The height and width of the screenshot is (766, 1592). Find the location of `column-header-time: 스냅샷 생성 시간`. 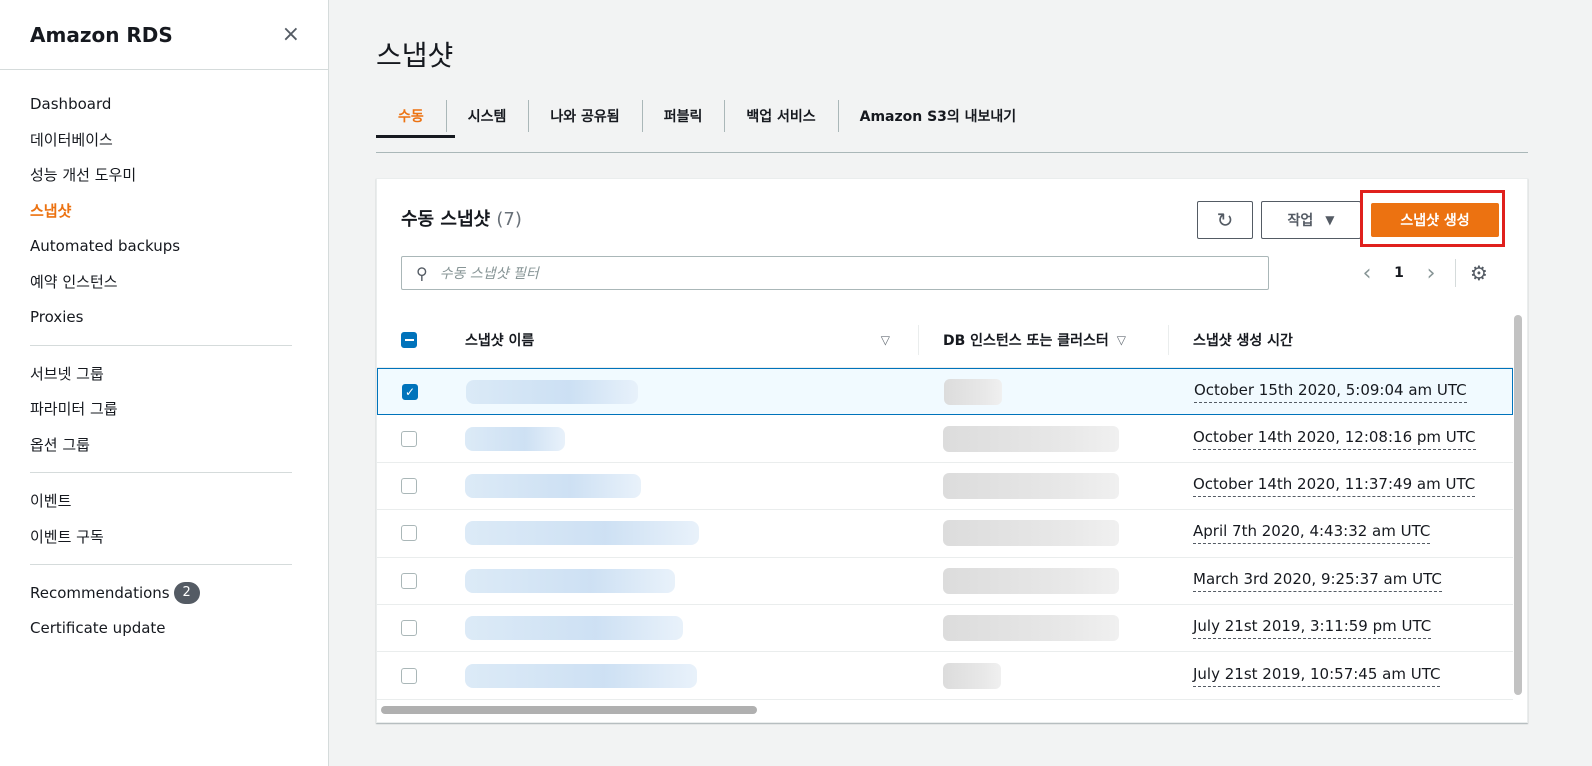

column-header-time: 스냅샷 생성 시간 is located at coordinates (1341, 339).